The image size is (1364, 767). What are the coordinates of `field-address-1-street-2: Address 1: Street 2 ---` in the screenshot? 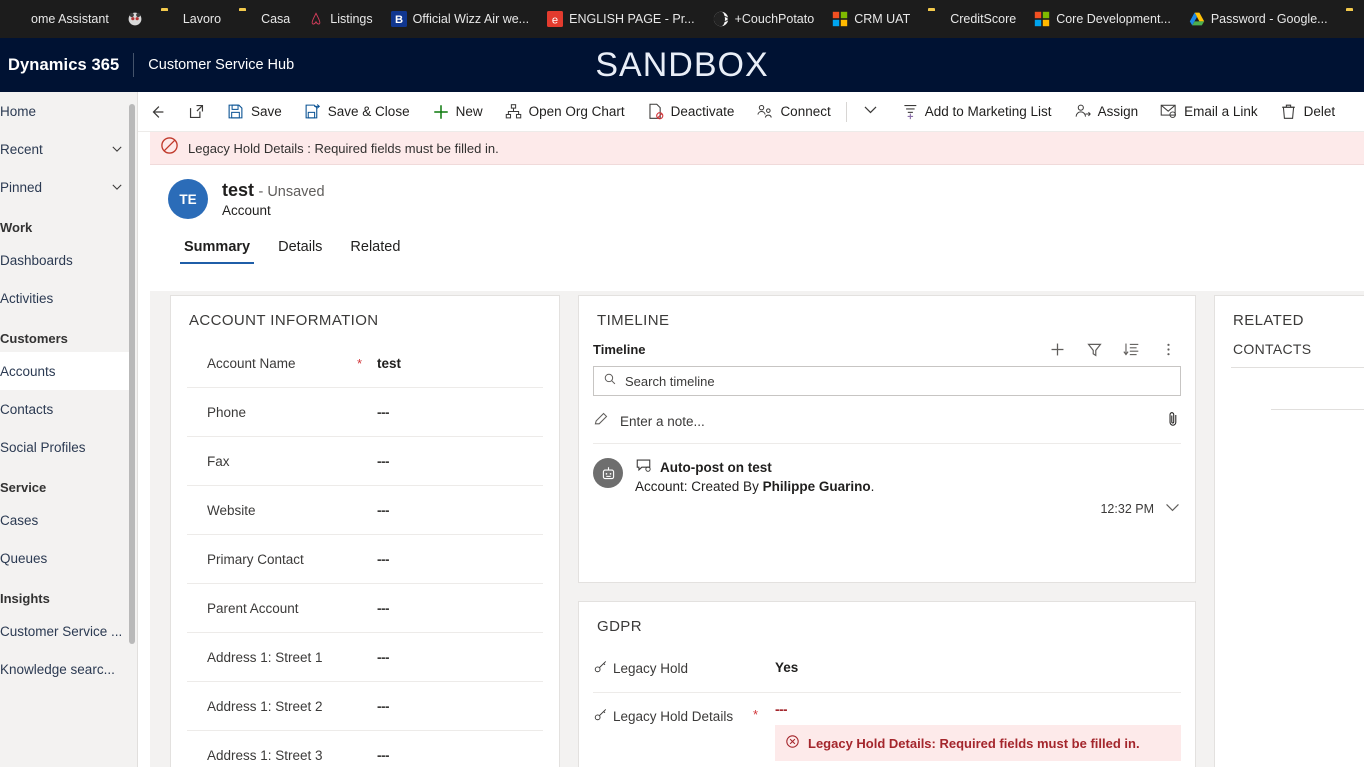 It's located at (365, 706).